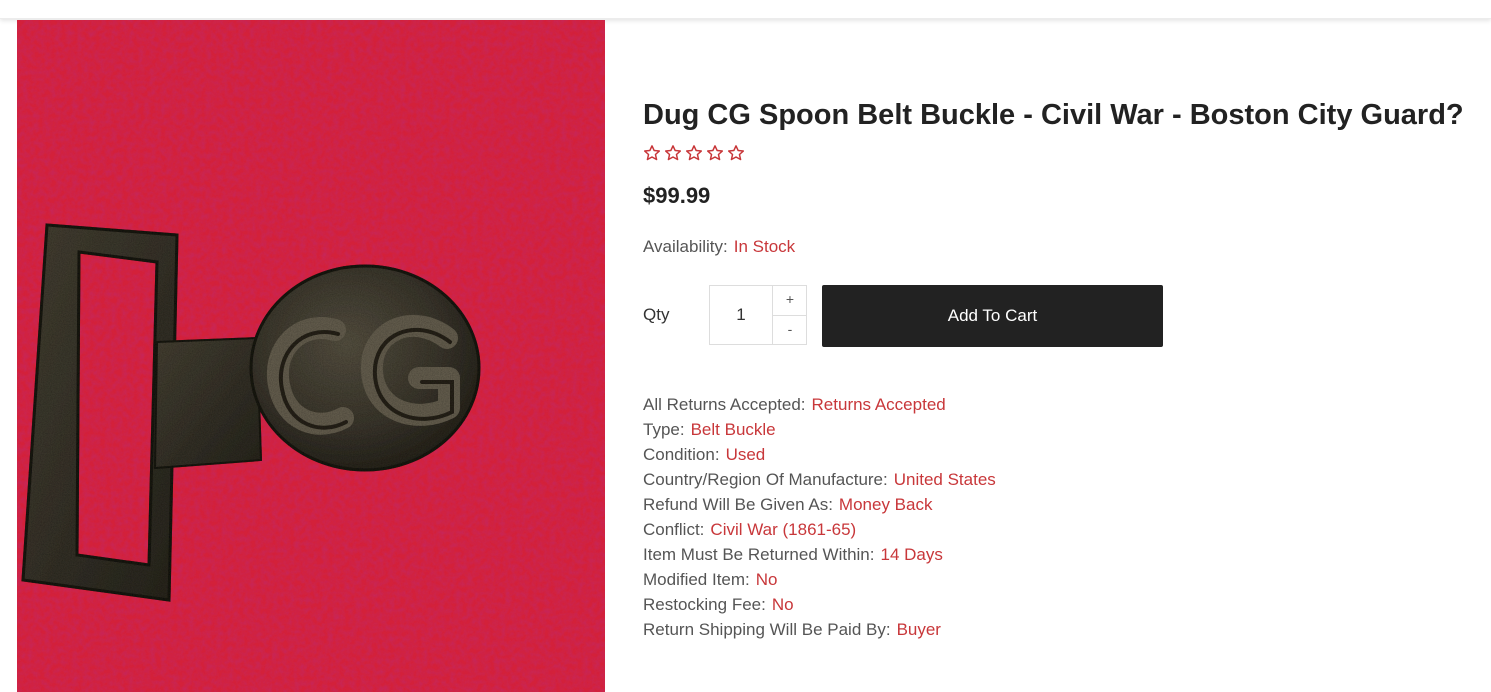  Describe the element at coordinates (790, 301) in the screenshot. I see `qty-increment-button: +` at that location.